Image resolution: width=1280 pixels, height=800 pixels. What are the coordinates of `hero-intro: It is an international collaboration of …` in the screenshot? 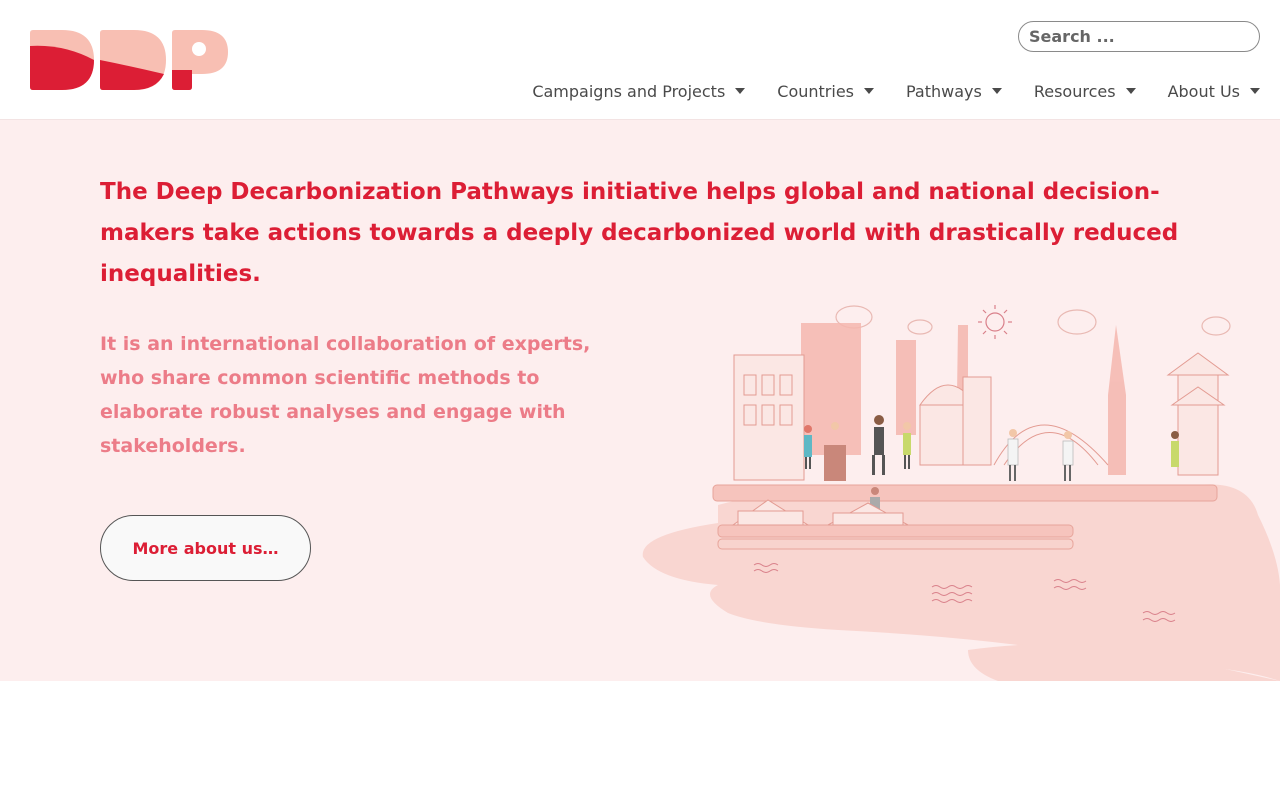 It's located at (345, 395).